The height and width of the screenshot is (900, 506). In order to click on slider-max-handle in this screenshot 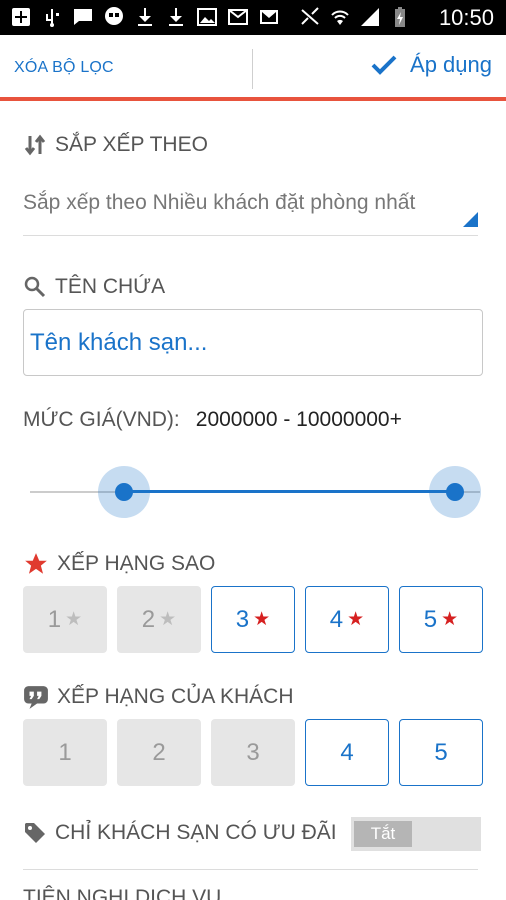, I will do `click(455, 492)`.